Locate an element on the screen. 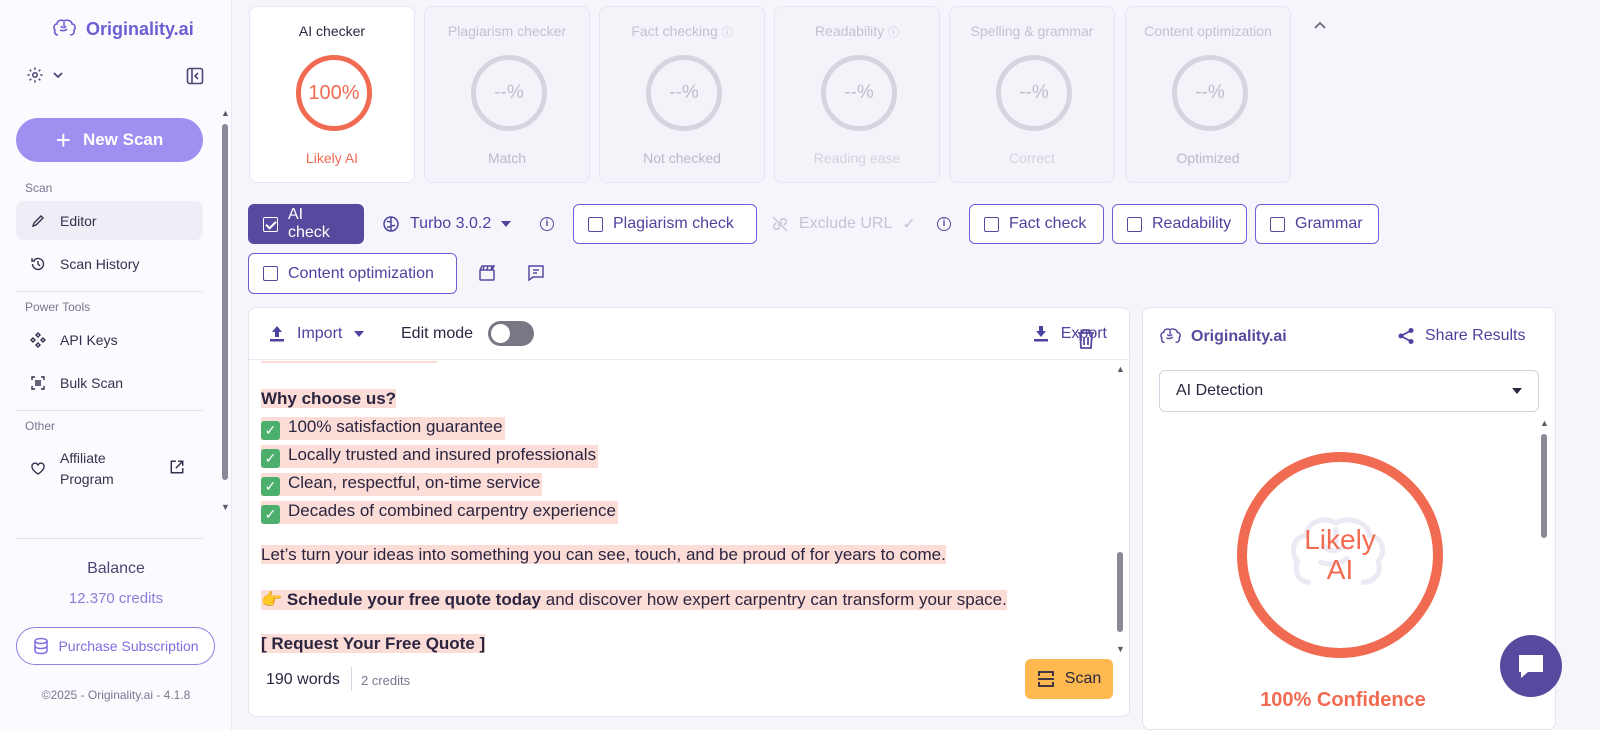 Image resolution: width=1600 pixels, height=730 pixels. card-title-wrap: Readability ⓘ is located at coordinates (857, 31).